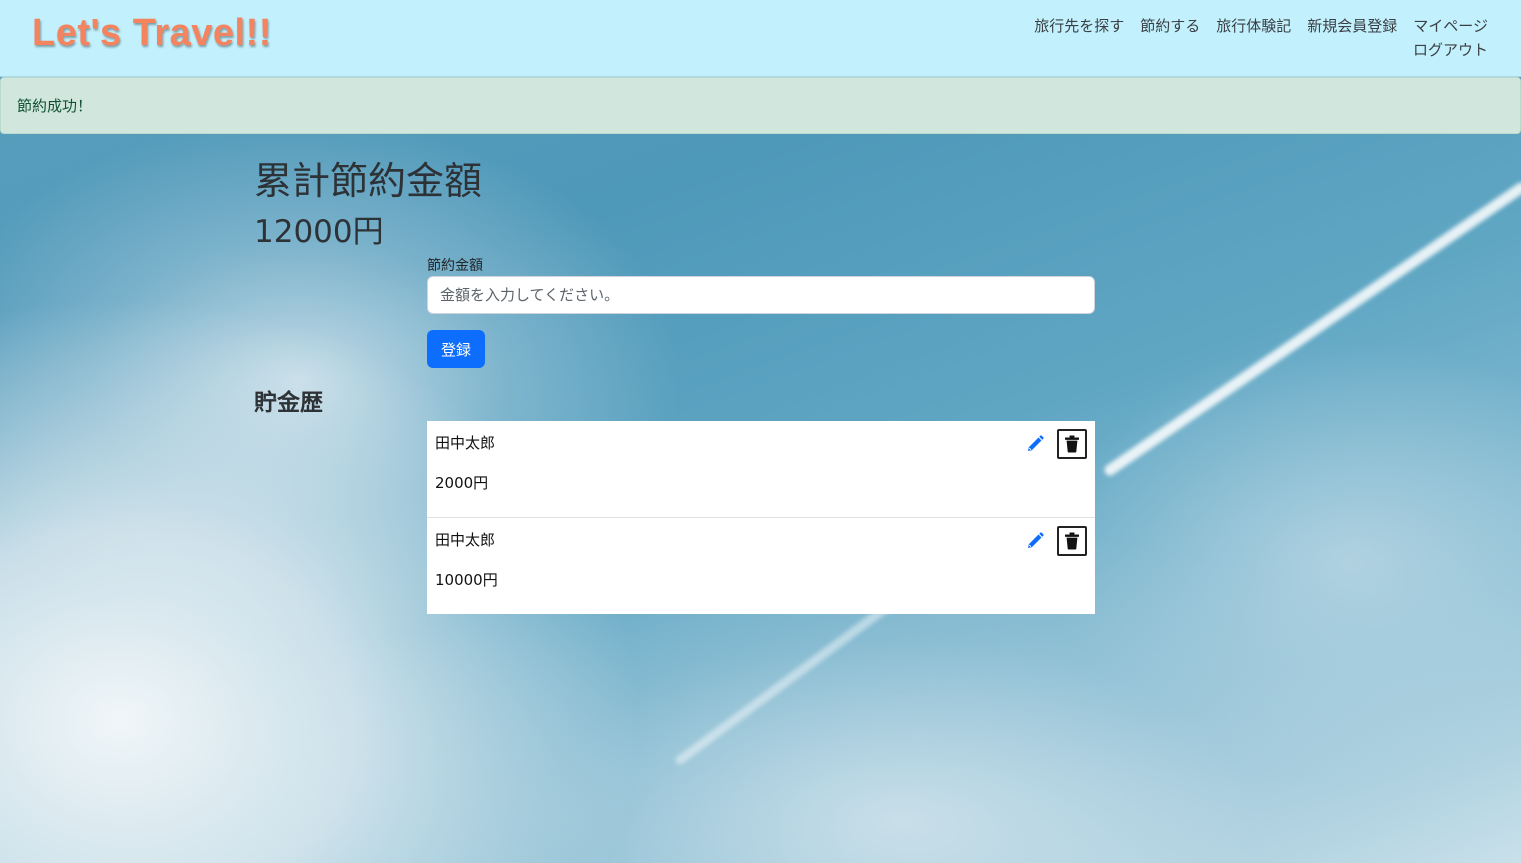 This screenshot has height=863, width=1521. What do you see at coordinates (1170, 26) in the screenshot?
I see `nav-save: 節約する` at bounding box center [1170, 26].